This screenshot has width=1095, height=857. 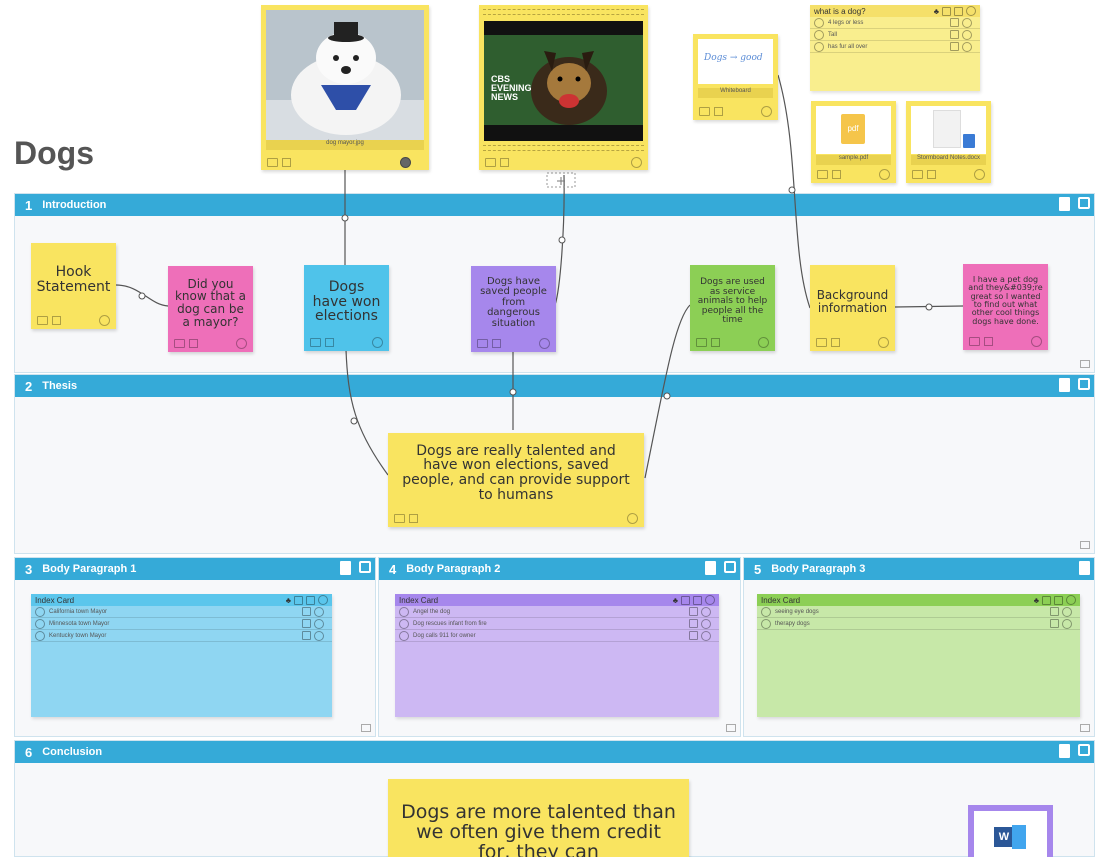 I want to click on list-item: therapy dogs, so click(x=918, y=624).